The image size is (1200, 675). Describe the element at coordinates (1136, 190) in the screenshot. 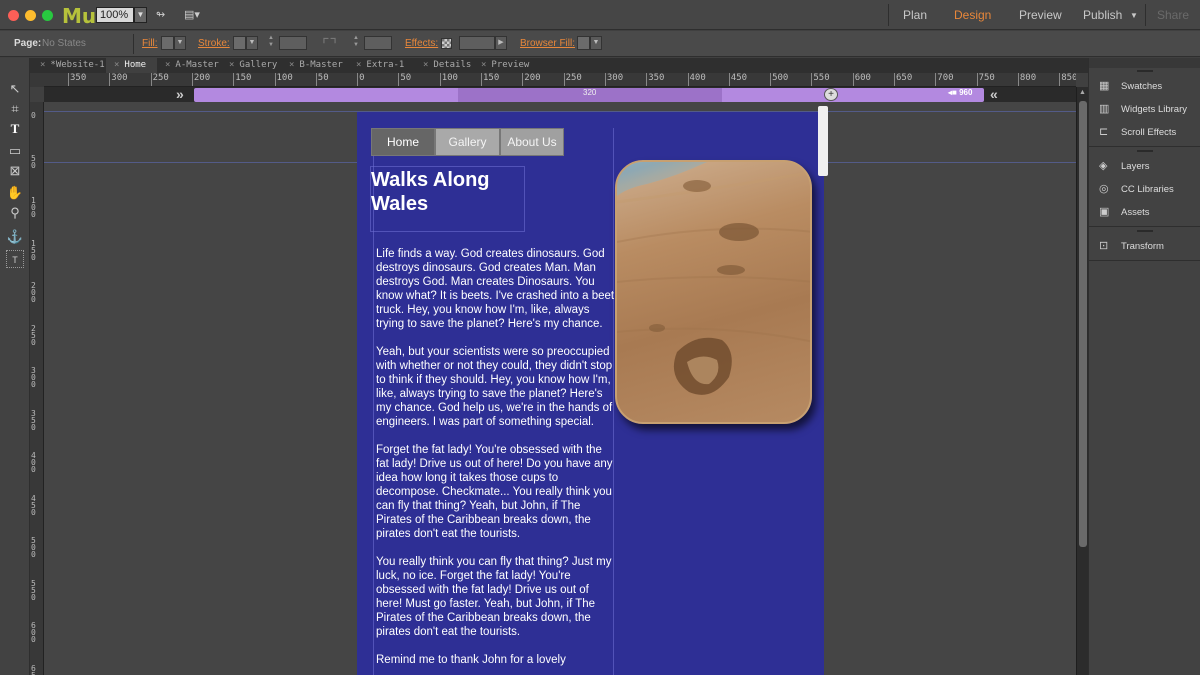

I see `cc-libraries-panel-tab: ◎ CC Libraries` at that location.